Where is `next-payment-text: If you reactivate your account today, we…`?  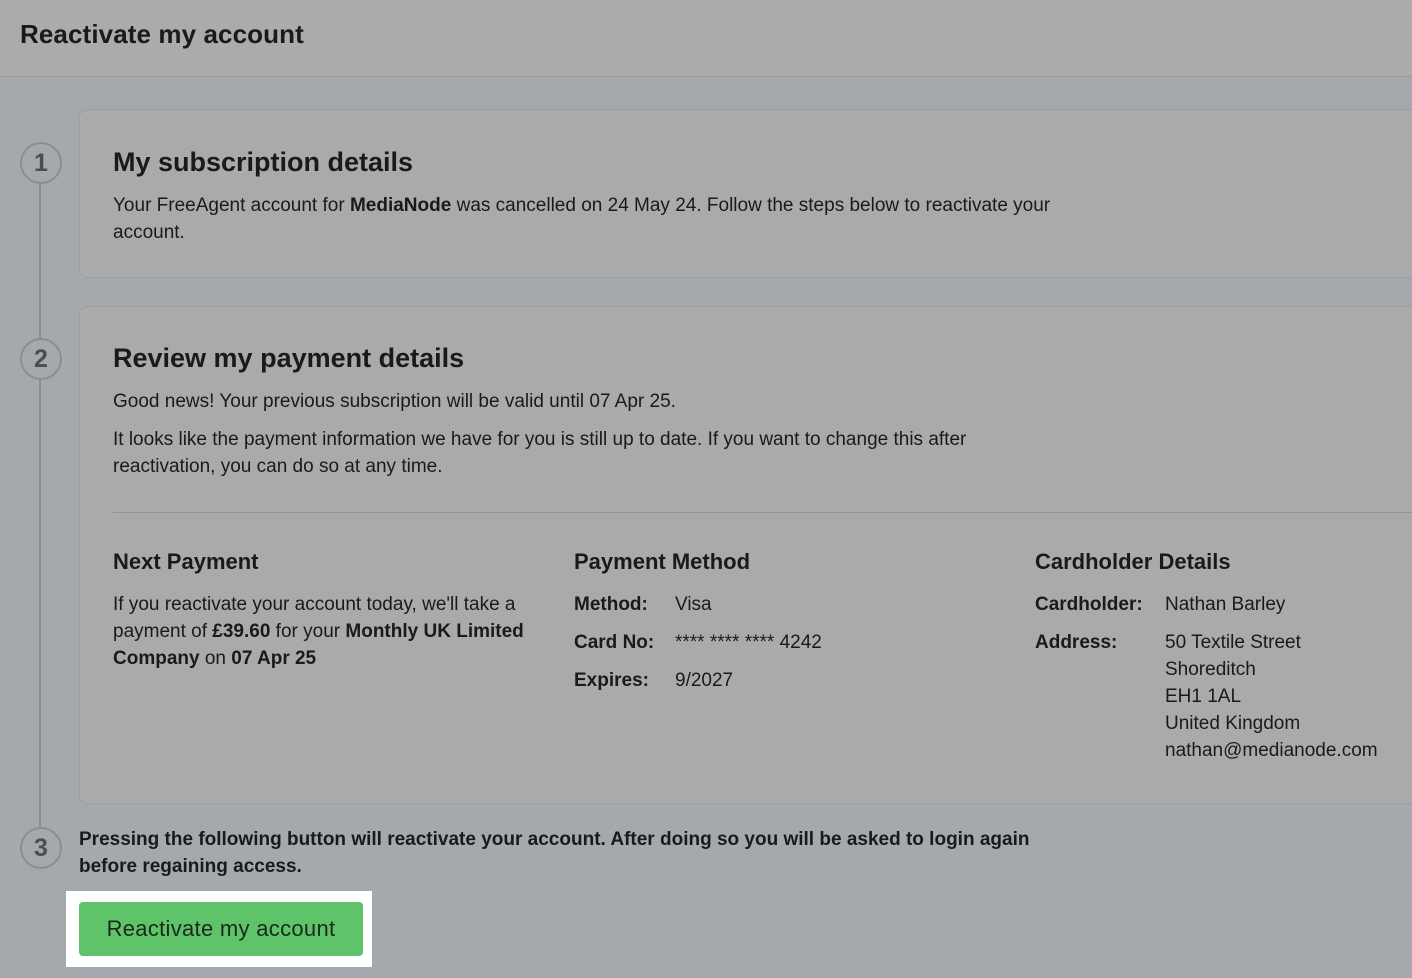
next-payment-text: If you reactivate your account today, we… is located at coordinates (338, 631).